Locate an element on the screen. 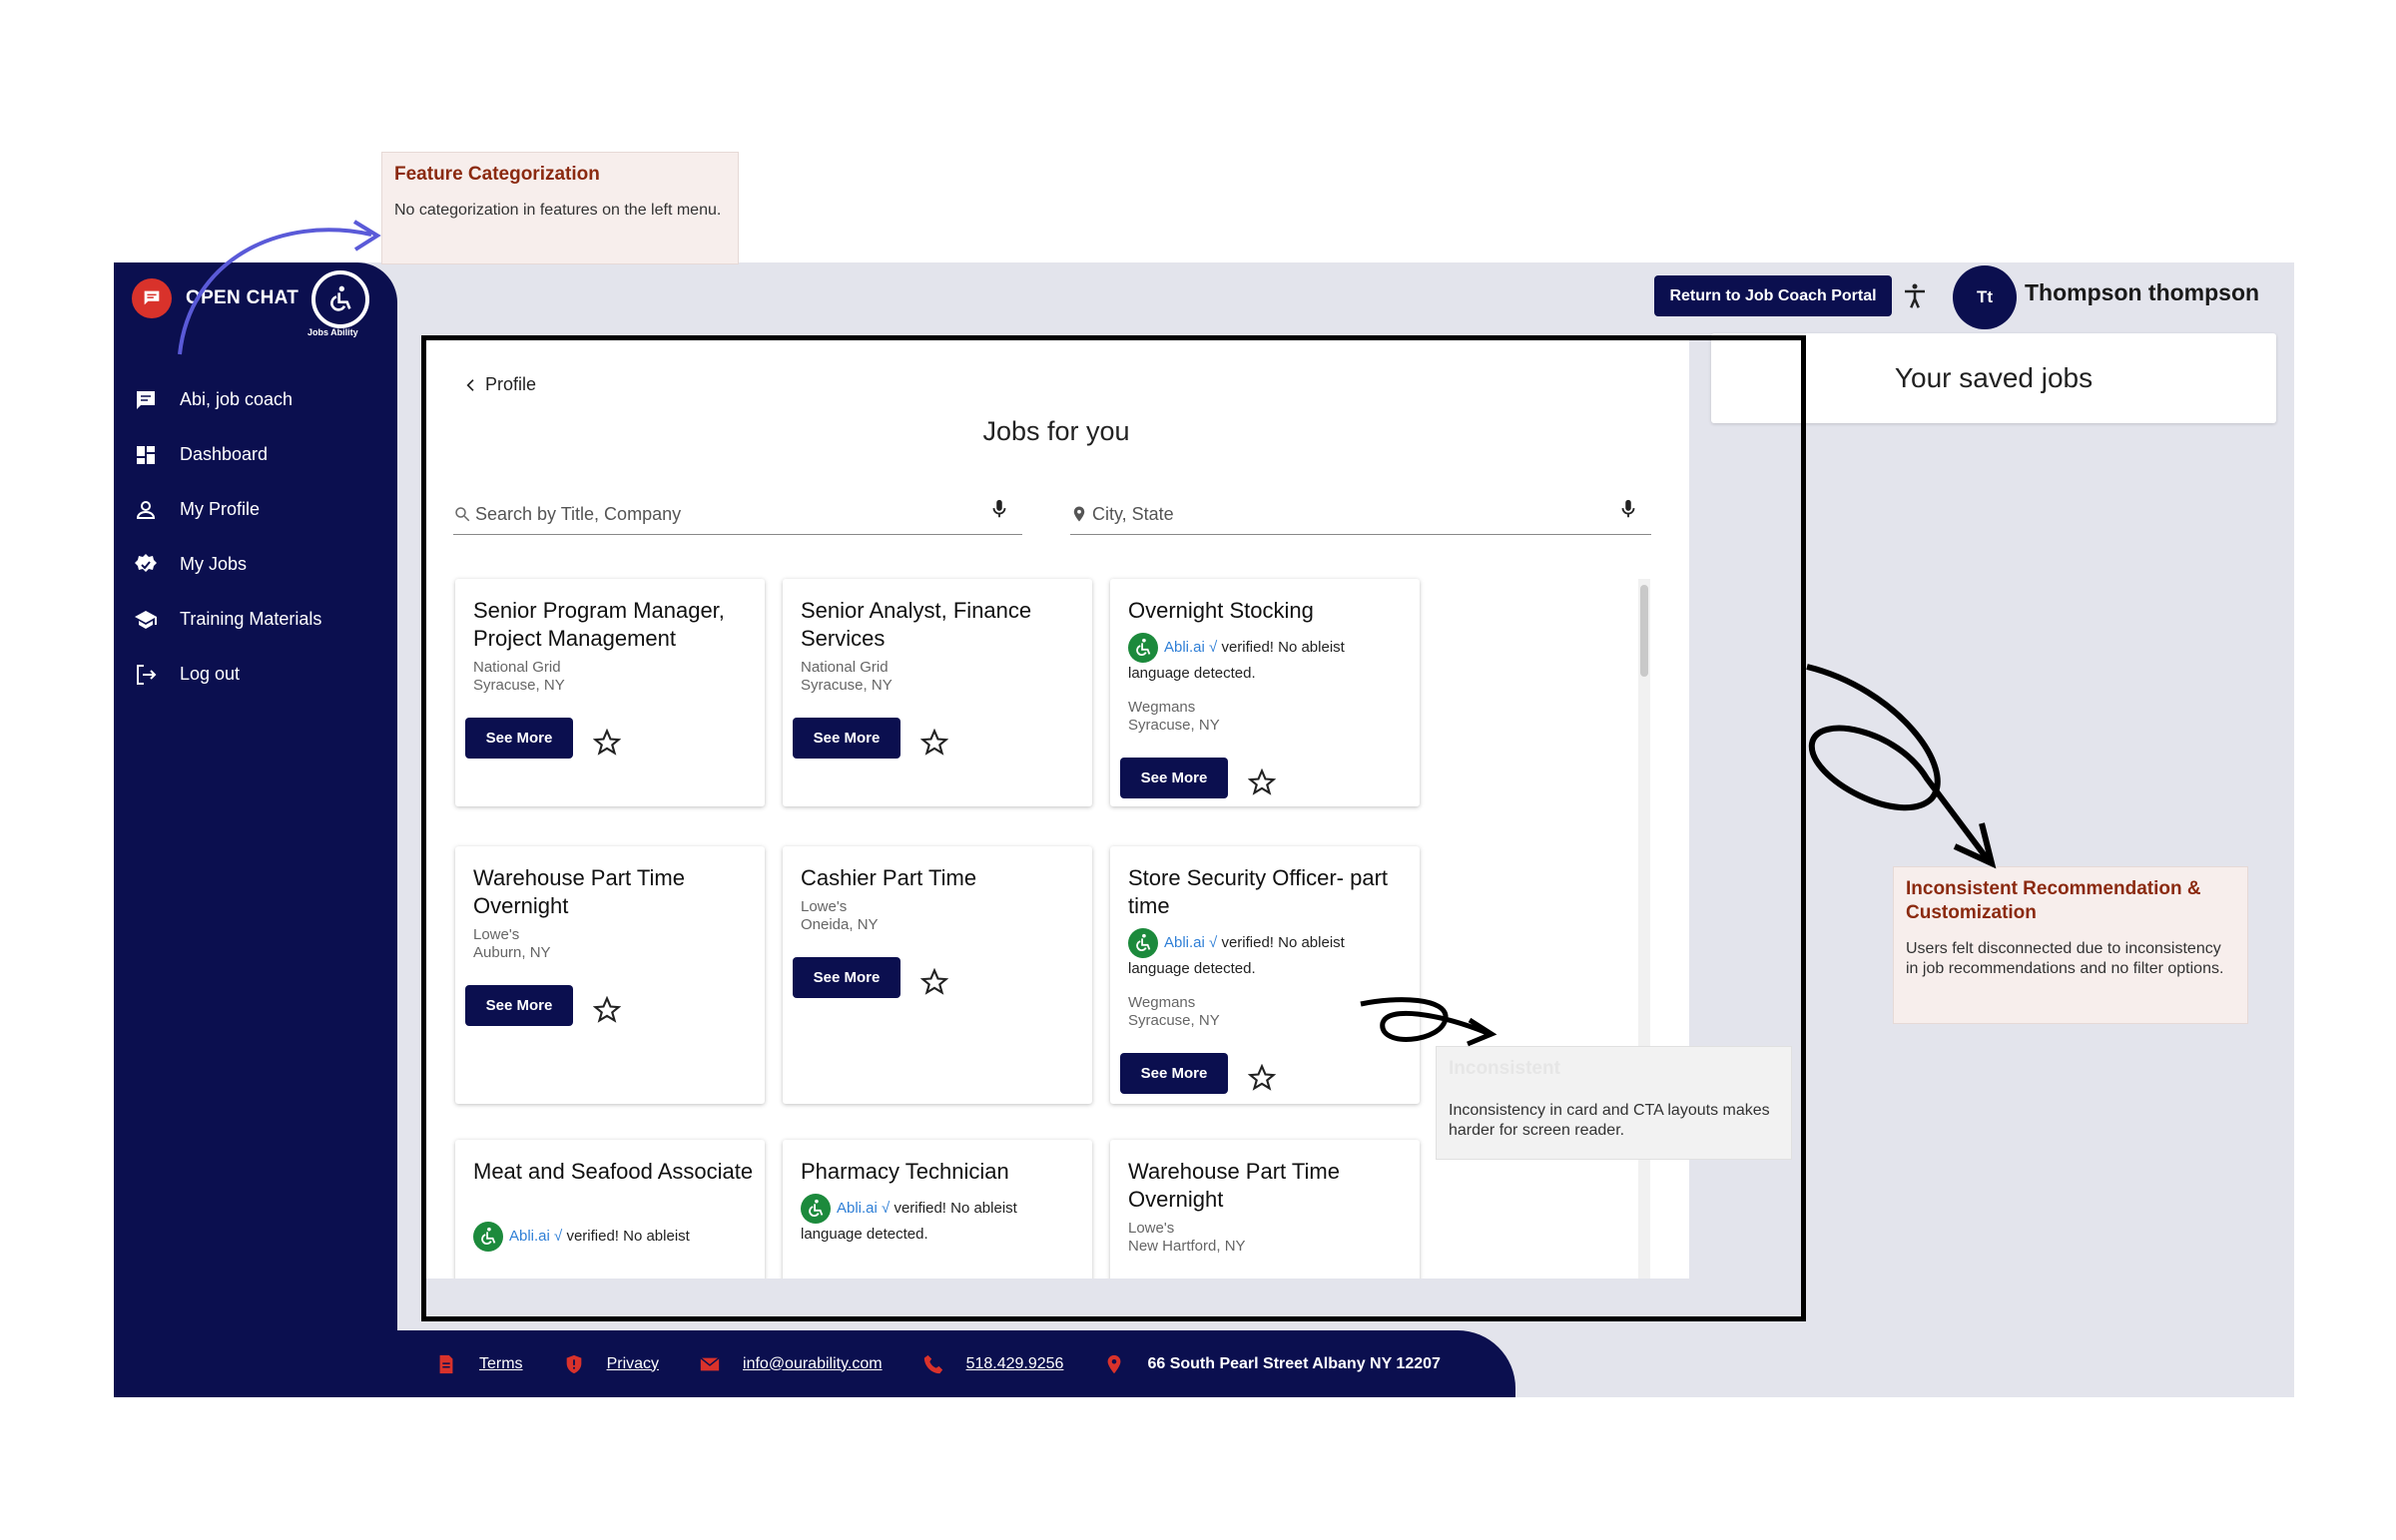 This screenshot has height=1540, width=2396. logout-icon is located at coordinates (147, 674).